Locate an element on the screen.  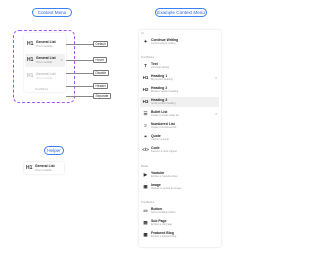
section-header-text-blocks-2: Text Blocks is located at coordinates (148, 202).